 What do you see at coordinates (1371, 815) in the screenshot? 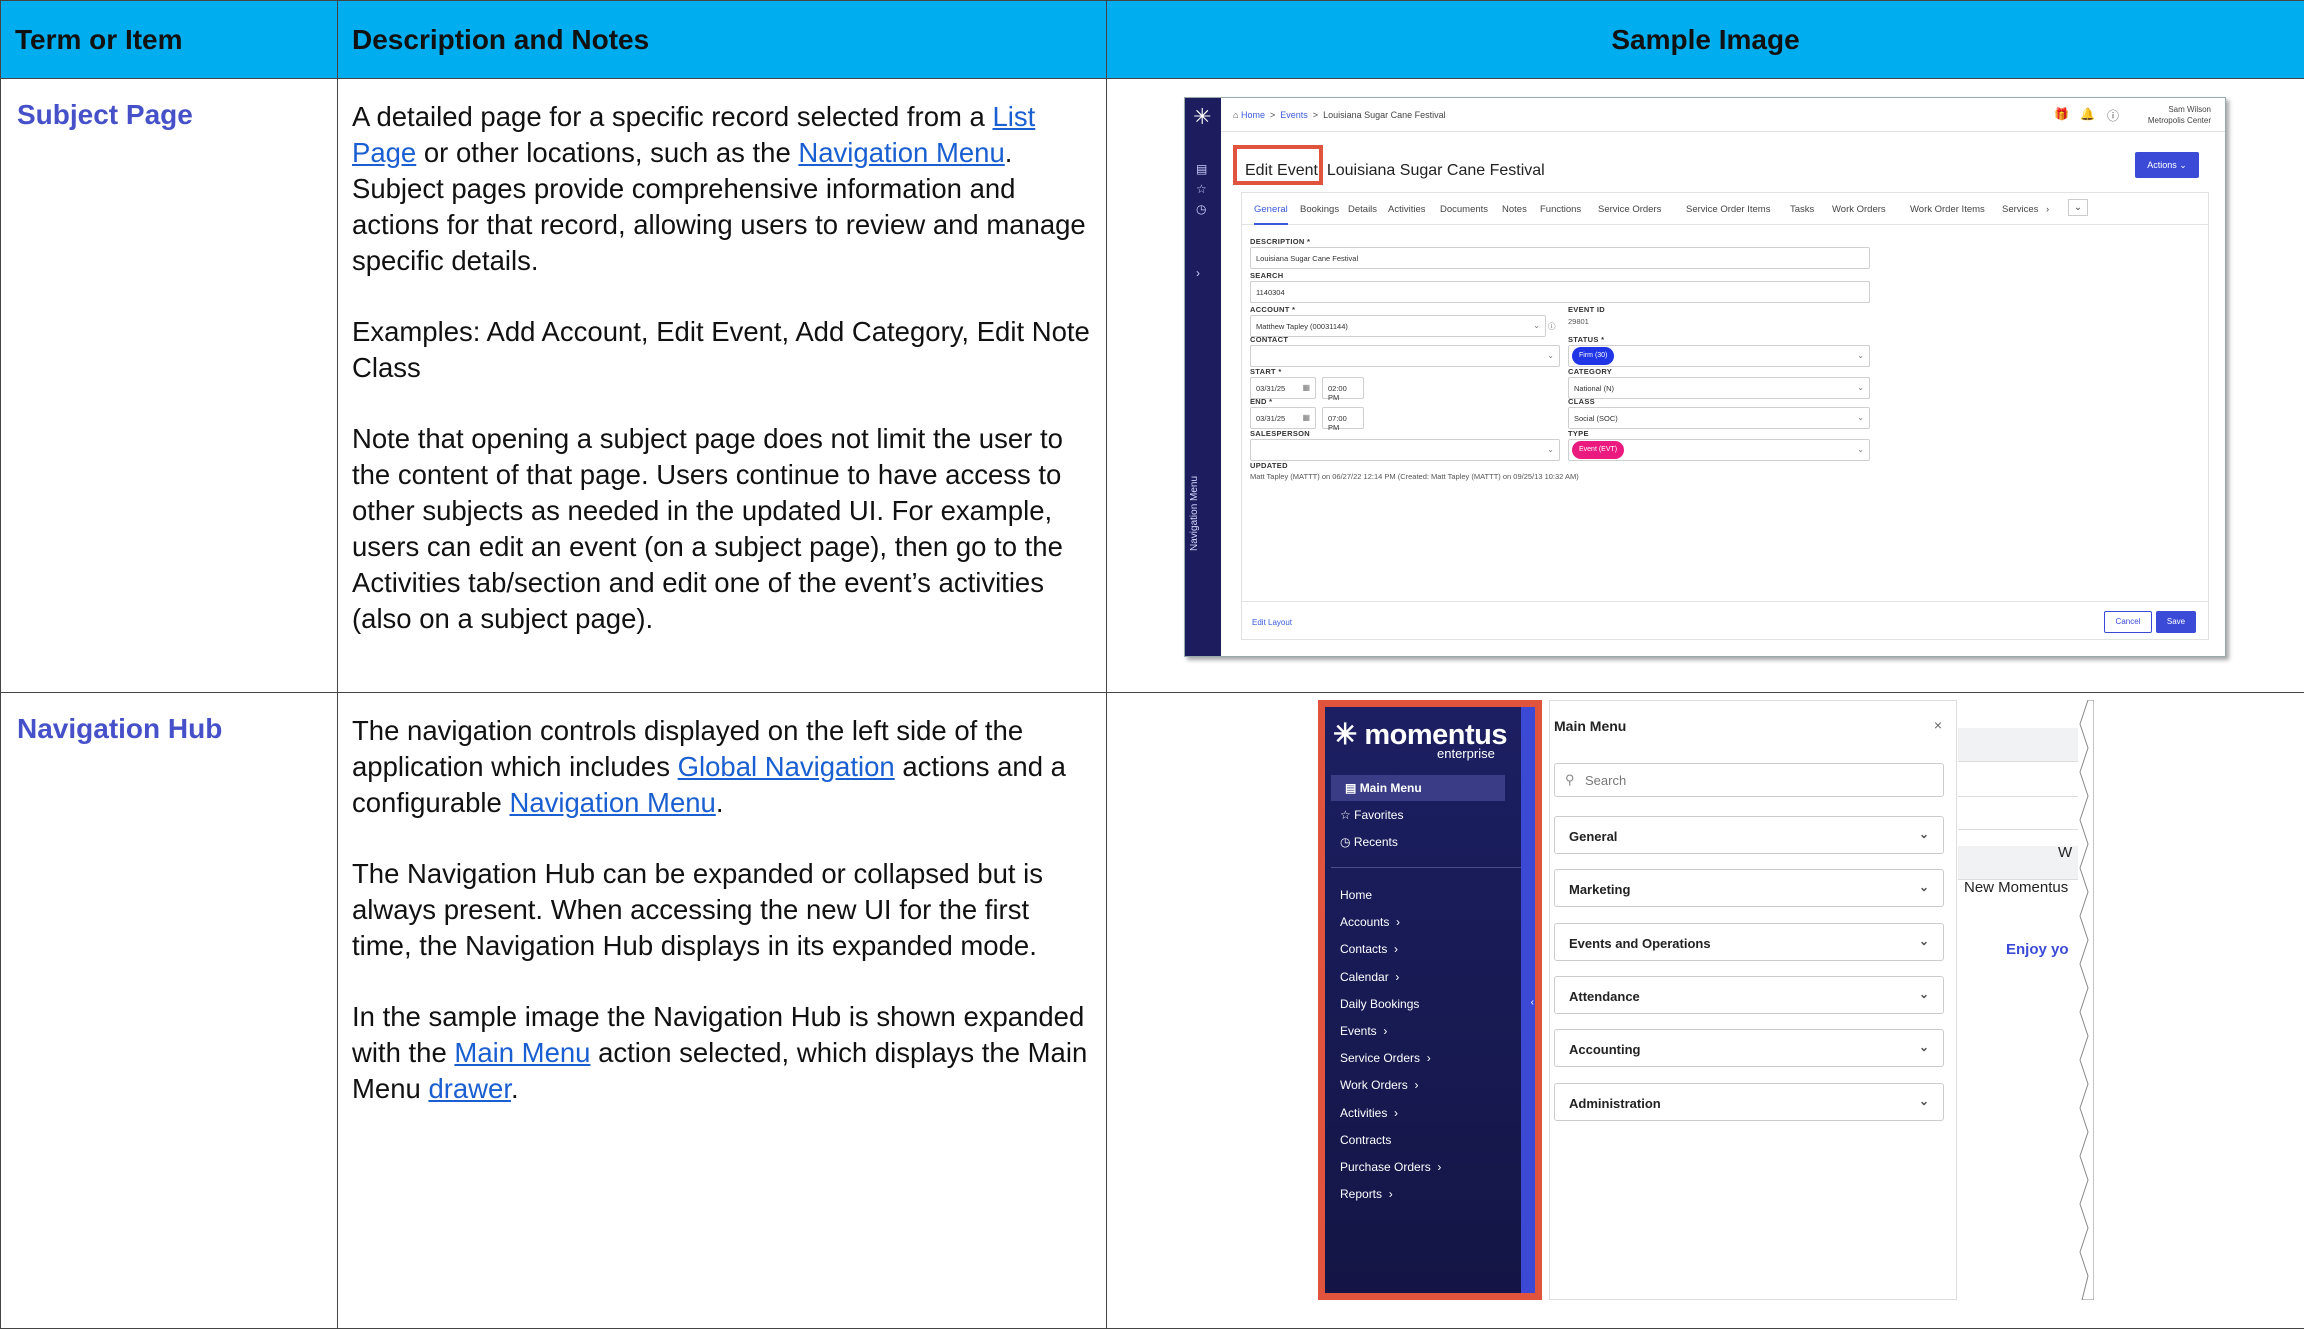
I see `favorites-item: ☆ Favorites` at bounding box center [1371, 815].